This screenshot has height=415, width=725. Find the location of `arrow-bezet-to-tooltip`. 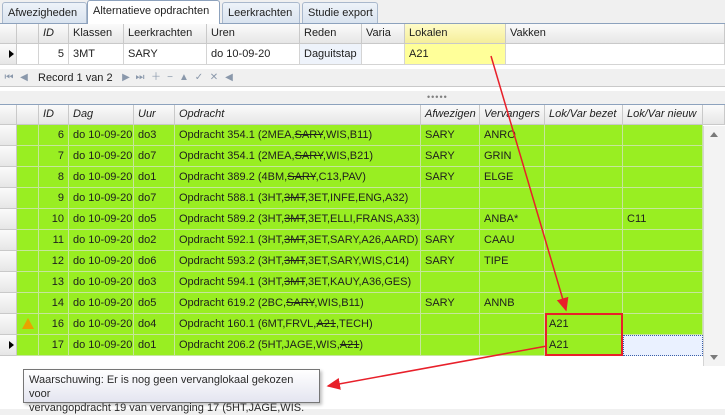

arrow-bezet-to-tooltip is located at coordinates (437, 367).